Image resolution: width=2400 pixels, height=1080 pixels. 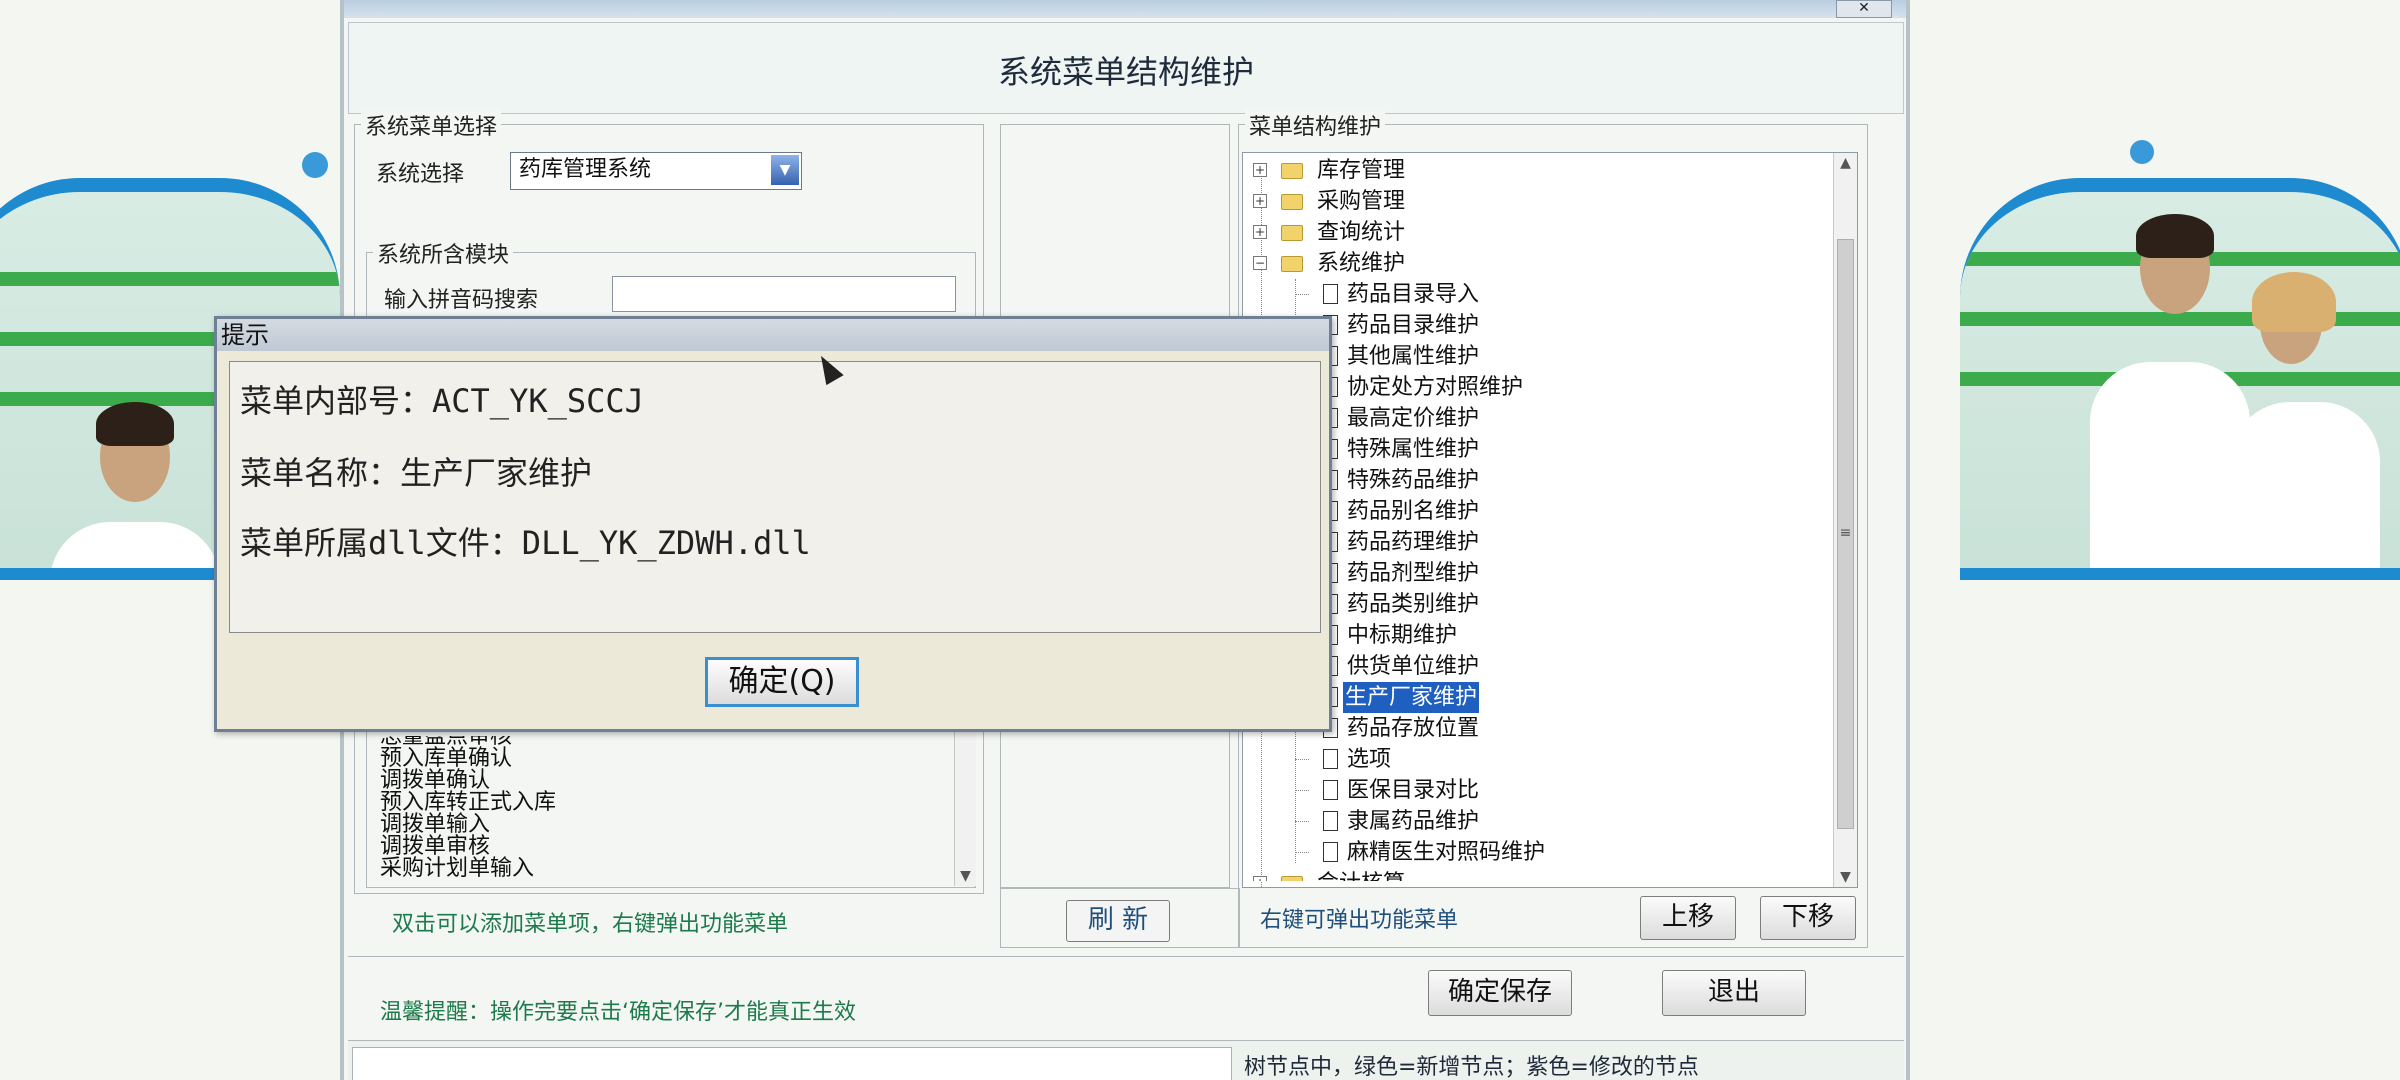 I want to click on tree-folder: − 系统维护, so click(x=1533, y=263).